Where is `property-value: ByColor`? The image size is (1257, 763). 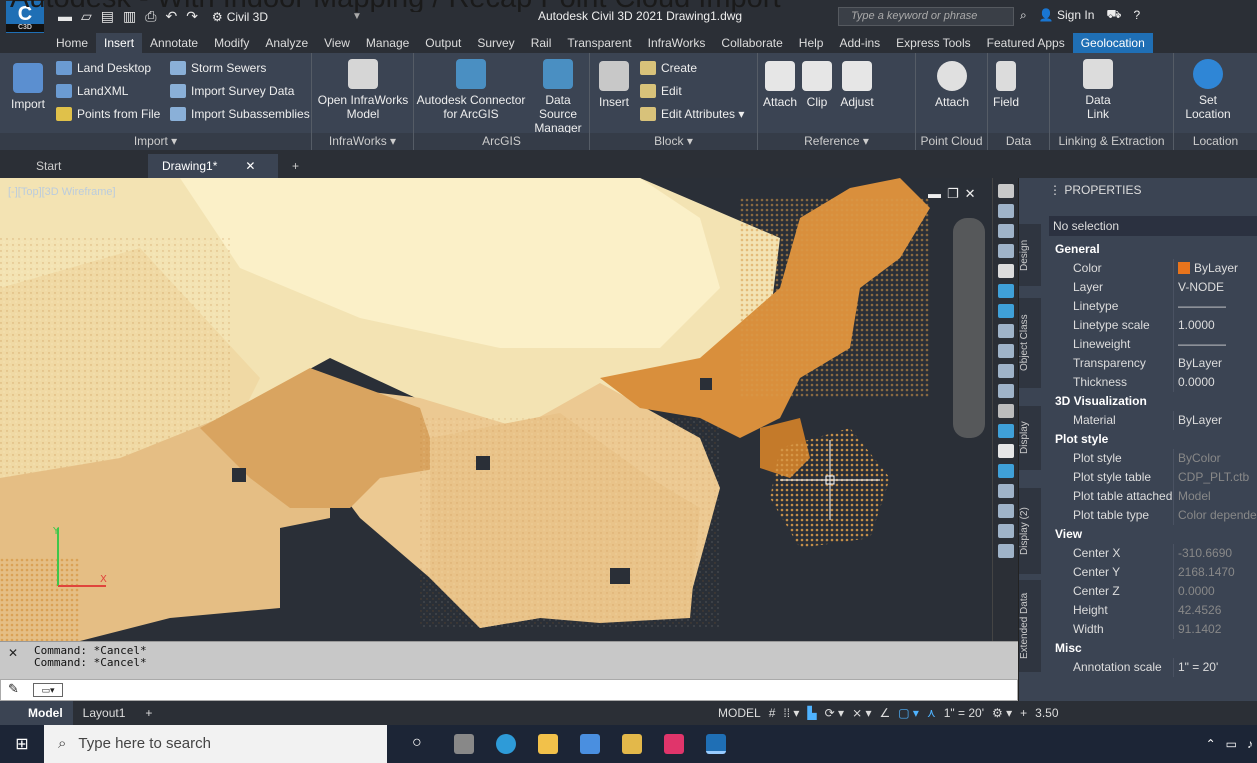 property-value: ByColor is located at coordinates (1215, 458).